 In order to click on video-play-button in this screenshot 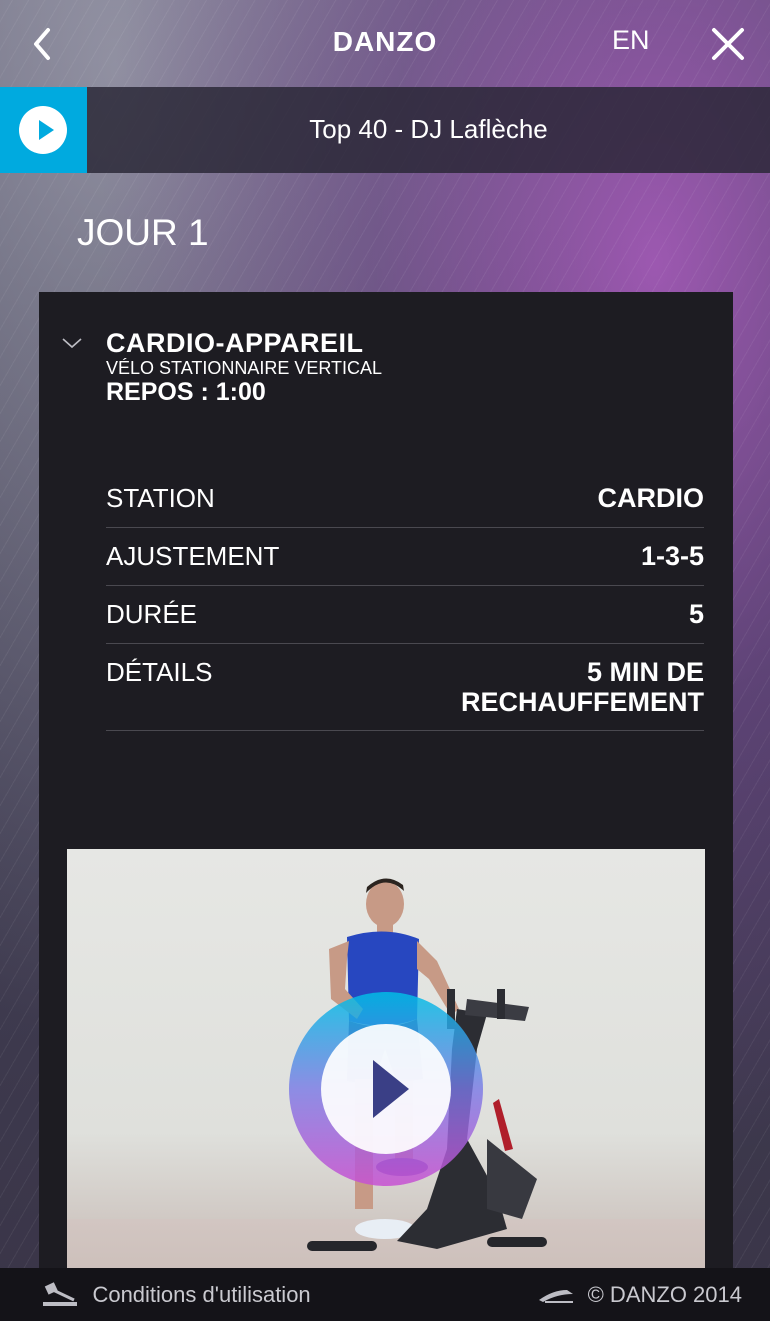, I will do `click(386, 1089)`.